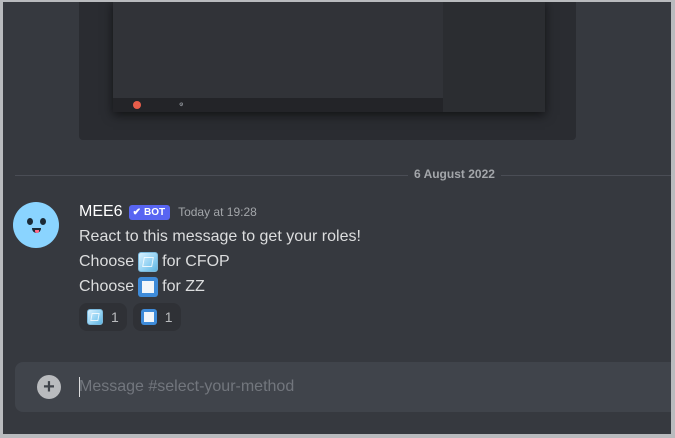 Image resolution: width=675 pixels, height=438 pixels. Describe the element at coordinates (154, 212) in the screenshot. I see `bot-badge-label: BOT` at that location.